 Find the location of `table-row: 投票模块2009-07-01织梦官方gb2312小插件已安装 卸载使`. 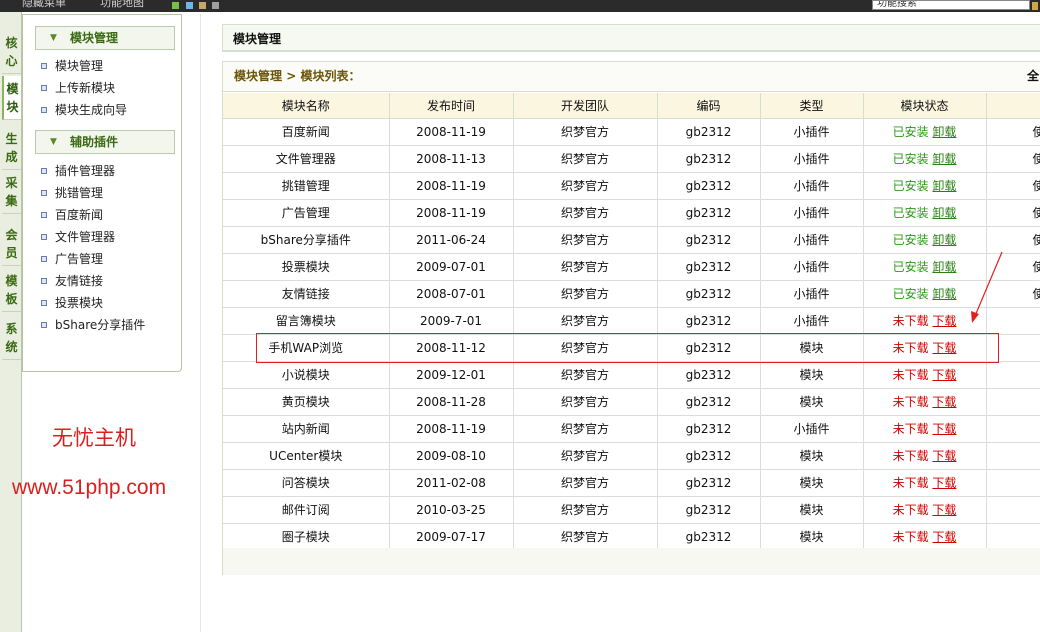

table-row: 投票模块2009-07-01织梦官方gb2312小插件已安装 卸载使 is located at coordinates (631, 267).